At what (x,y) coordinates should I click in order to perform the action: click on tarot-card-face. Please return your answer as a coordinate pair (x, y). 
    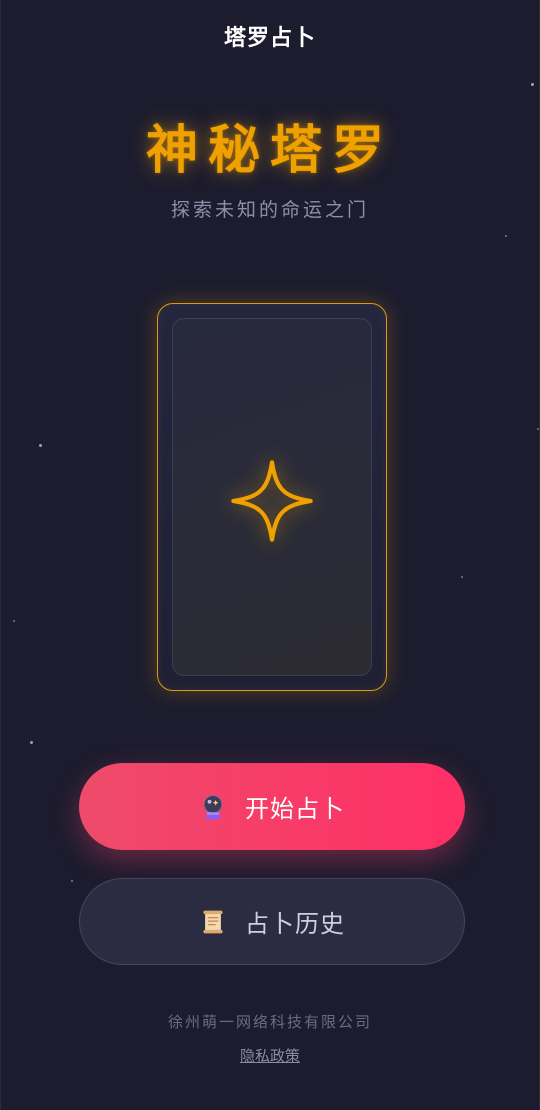
    Looking at the image, I should click on (272, 497).